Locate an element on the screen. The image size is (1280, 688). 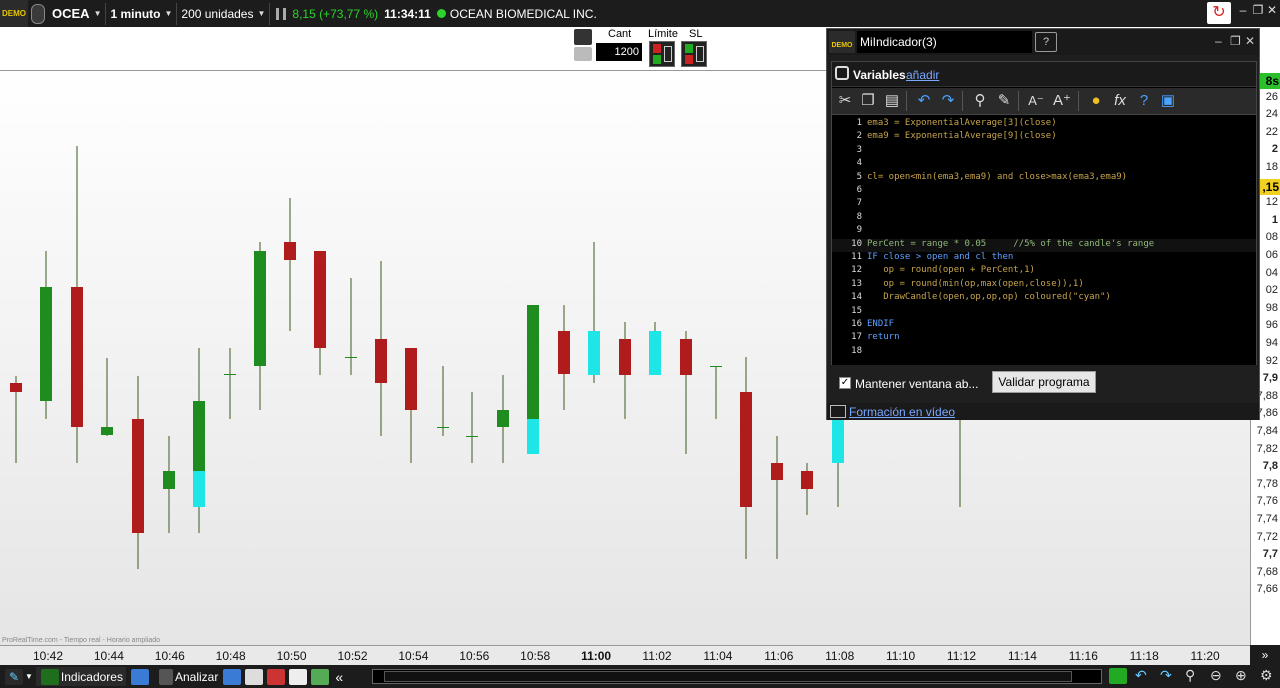
code-line: 15 is located at coordinates (1044, 312).